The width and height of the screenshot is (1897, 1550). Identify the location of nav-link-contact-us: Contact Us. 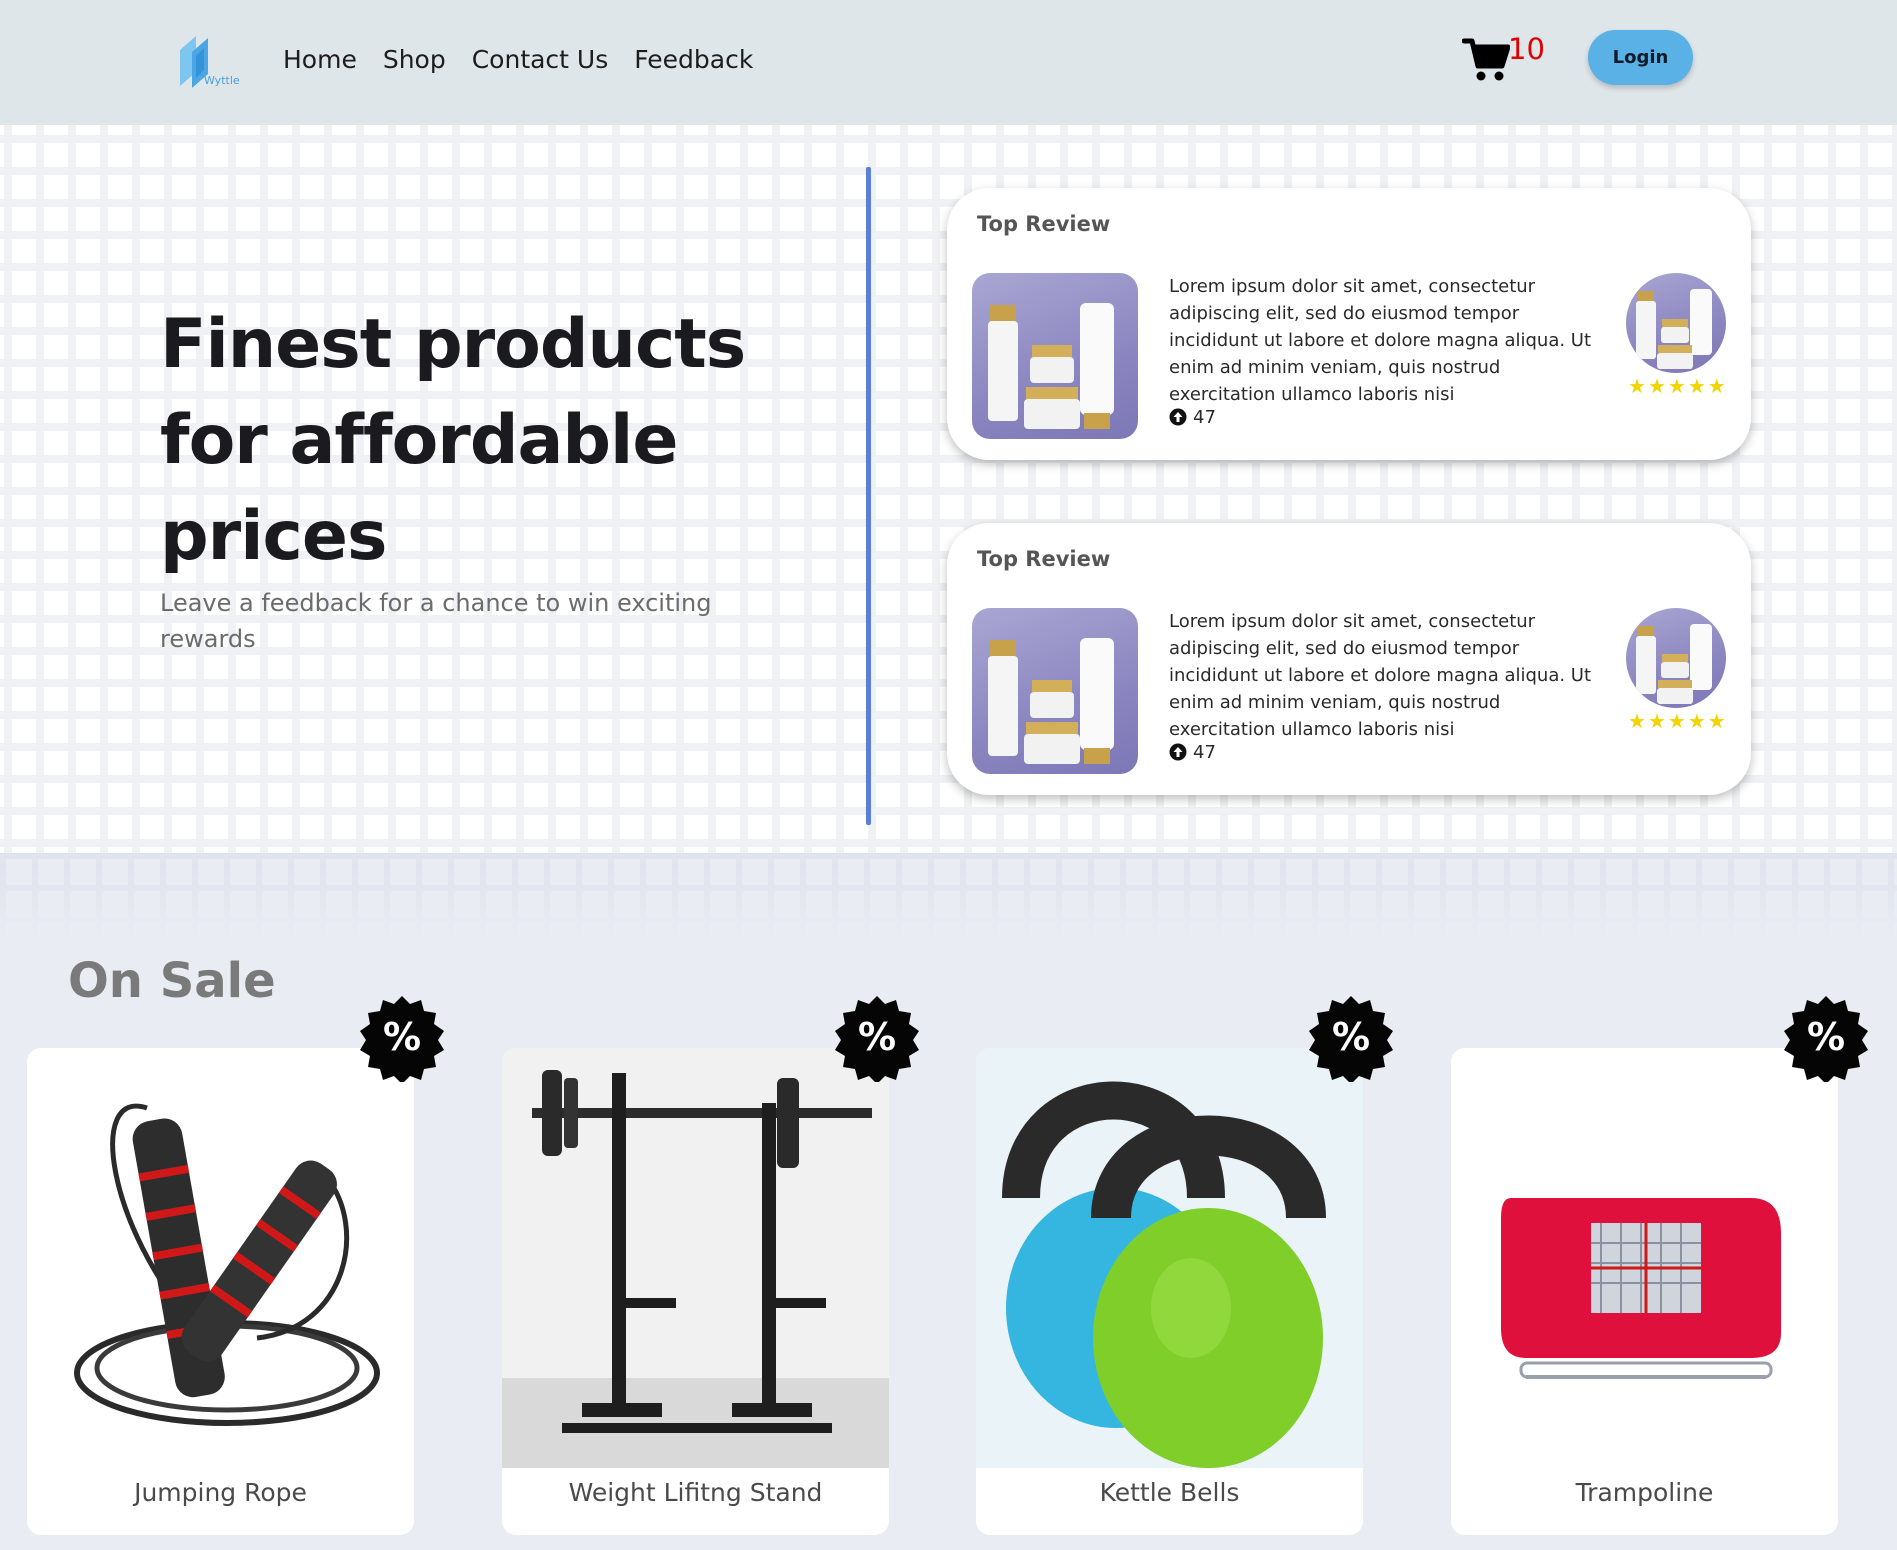
(540, 60).